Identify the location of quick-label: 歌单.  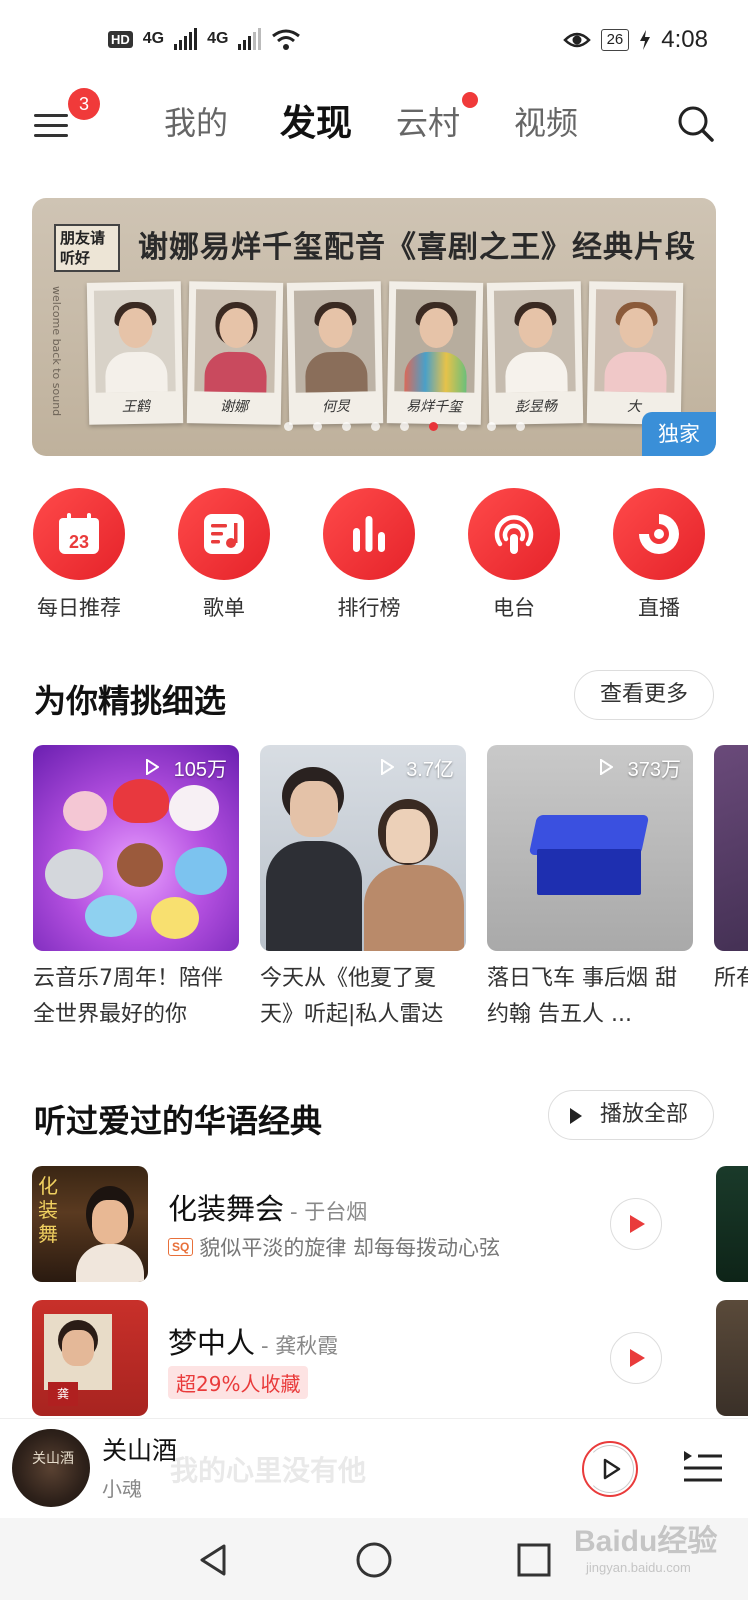
(224, 608).